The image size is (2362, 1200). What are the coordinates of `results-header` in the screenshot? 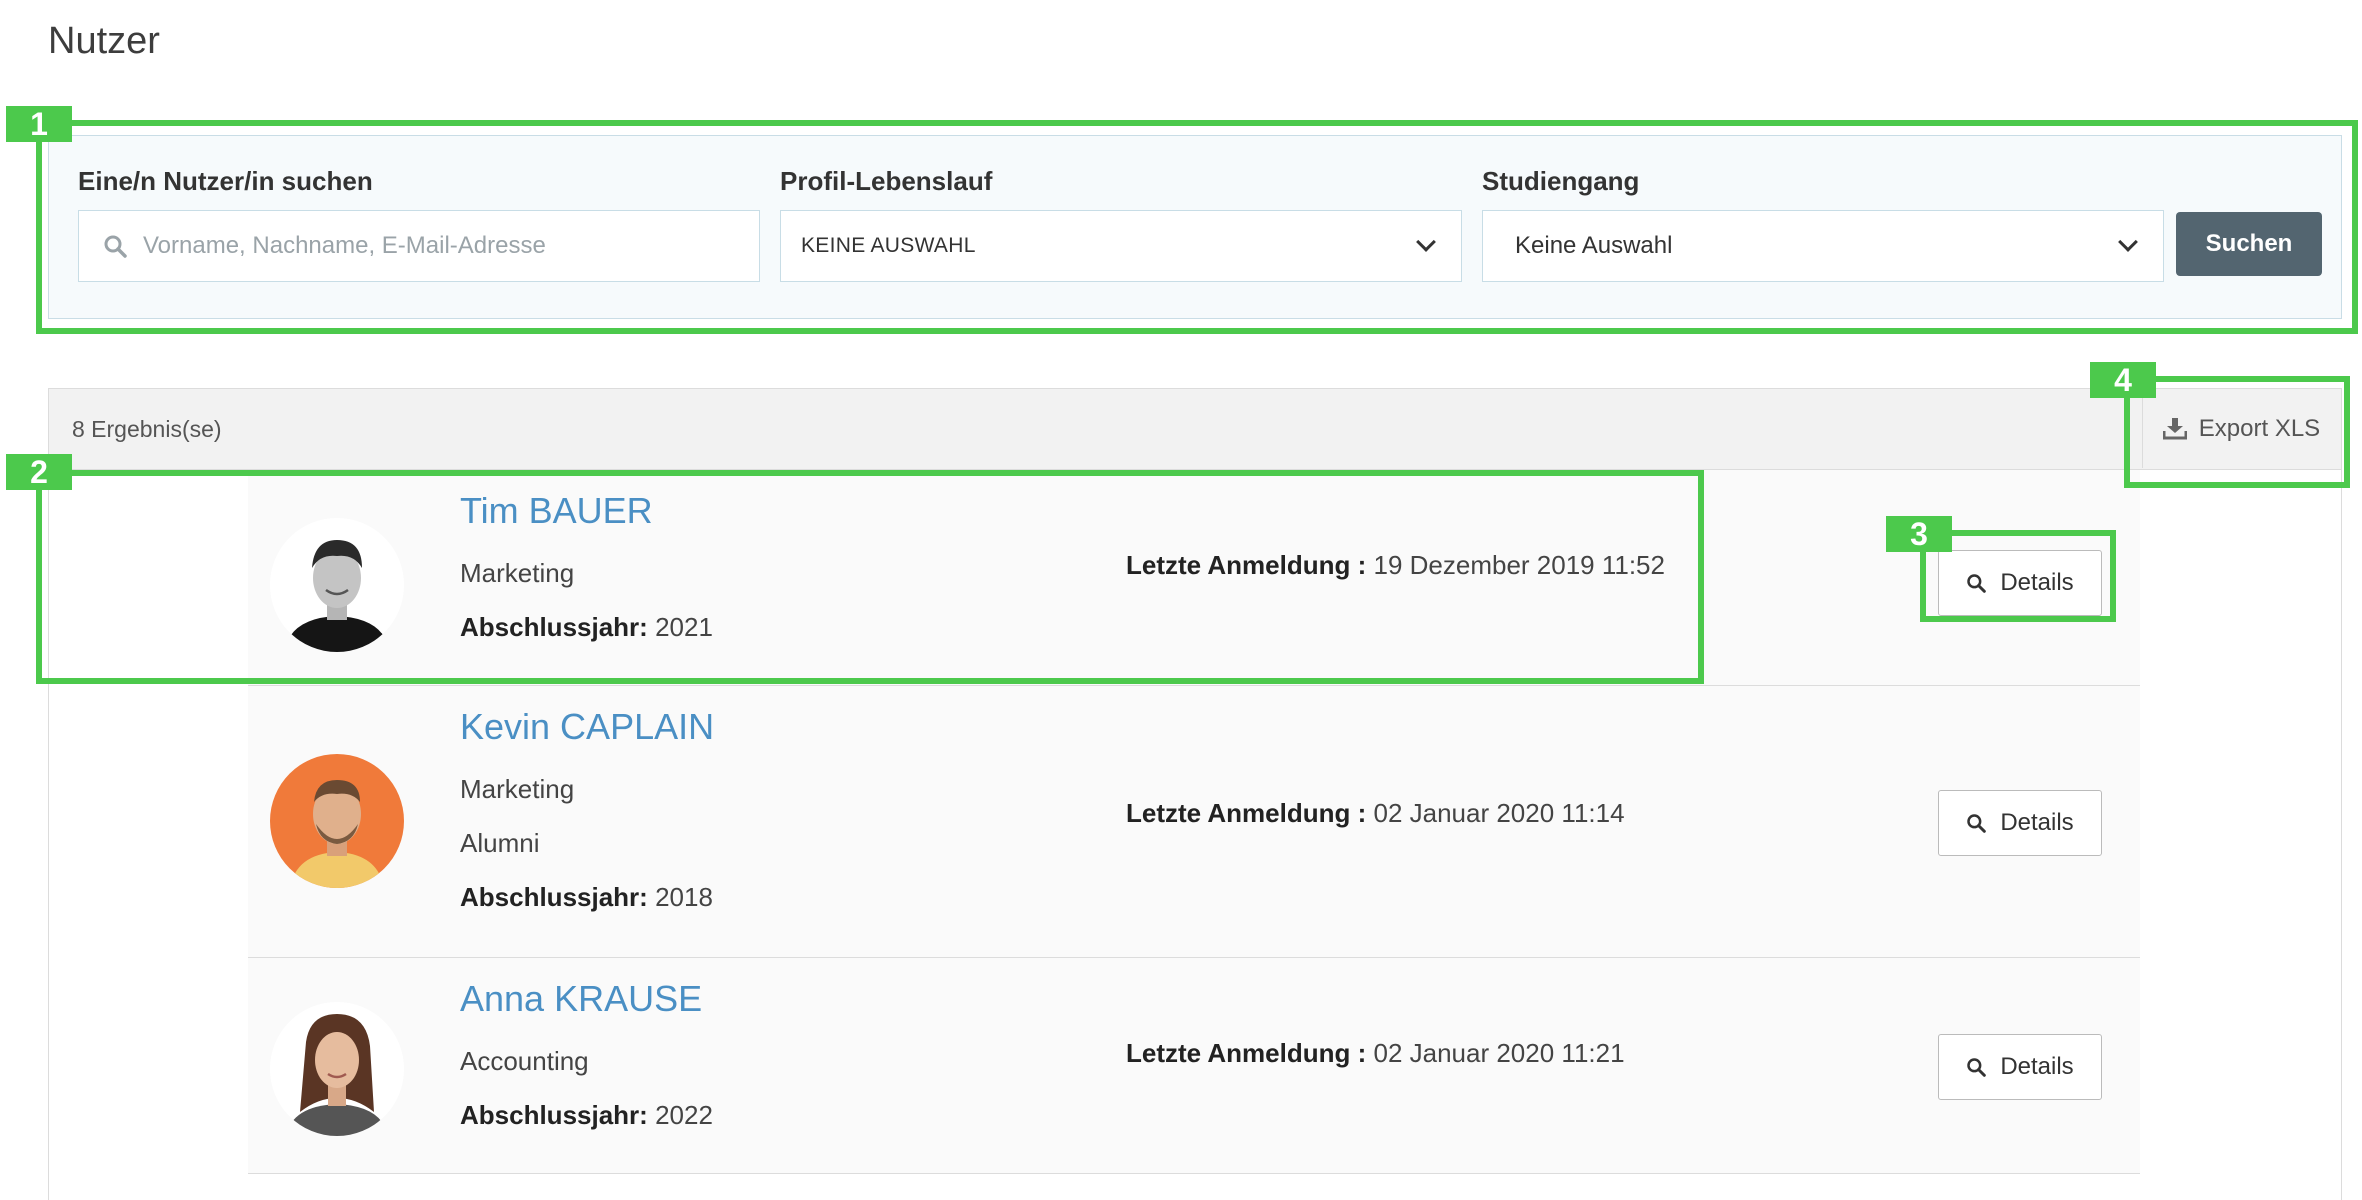 It's located at (1195, 429).